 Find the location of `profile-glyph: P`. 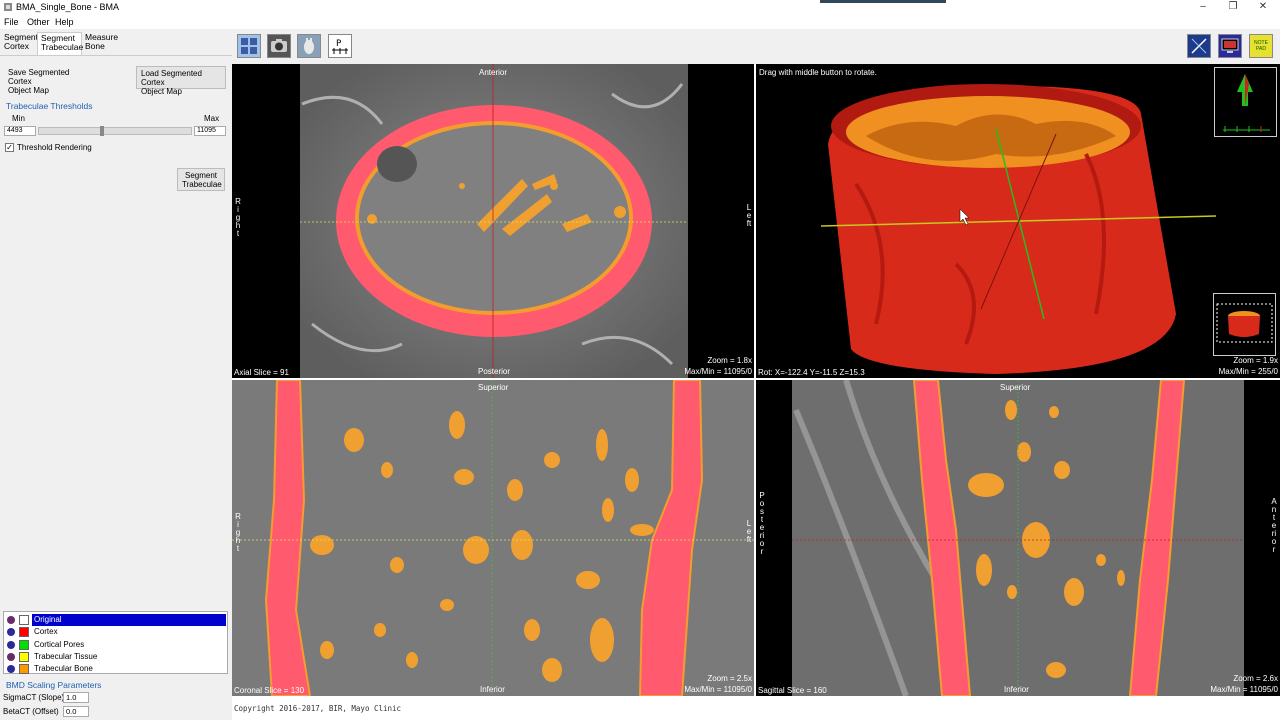

profile-glyph: P is located at coordinates (339, 44).